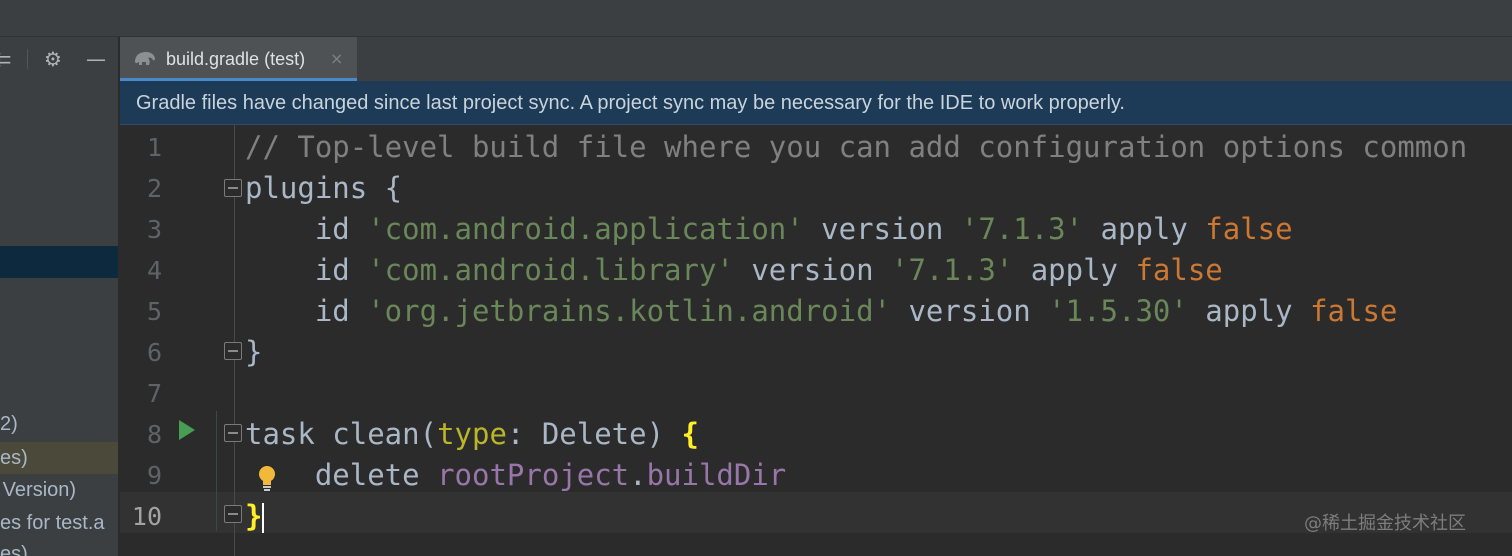 Image resolution: width=1512 pixels, height=556 pixels. I want to click on selected-tree-row, so click(59, 262).